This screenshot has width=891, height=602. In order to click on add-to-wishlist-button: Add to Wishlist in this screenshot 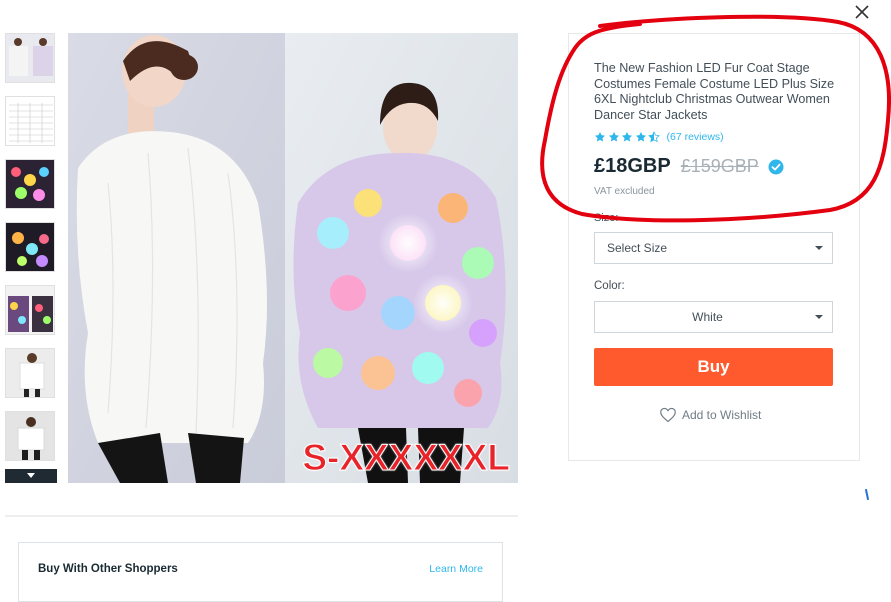, I will do `click(710, 415)`.